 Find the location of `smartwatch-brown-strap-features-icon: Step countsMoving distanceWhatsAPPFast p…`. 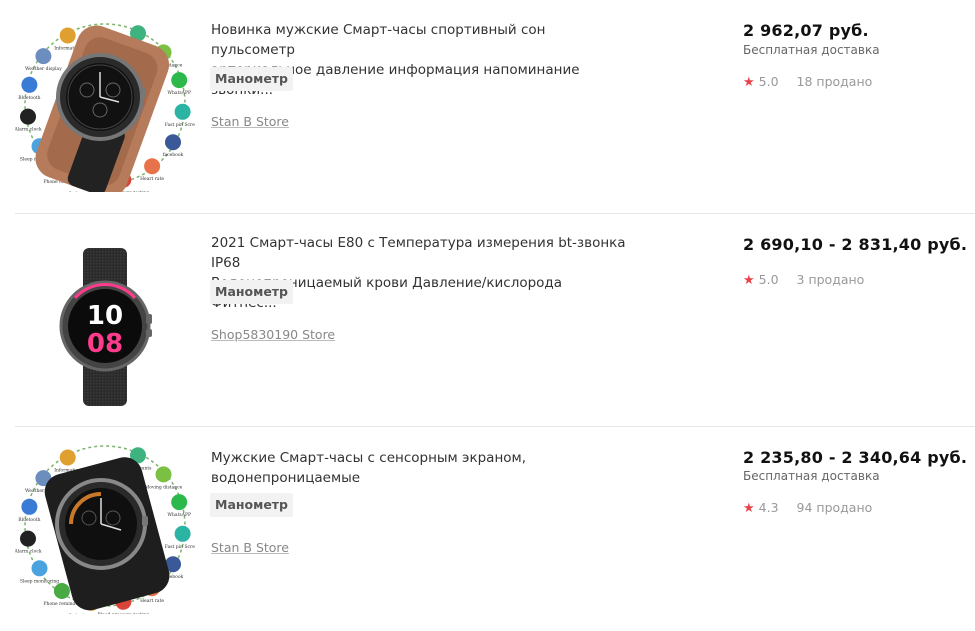

smartwatch-brown-strap-features-icon: Step countsMoving distanceWhatsAPPFast p… is located at coordinates (107, 110).